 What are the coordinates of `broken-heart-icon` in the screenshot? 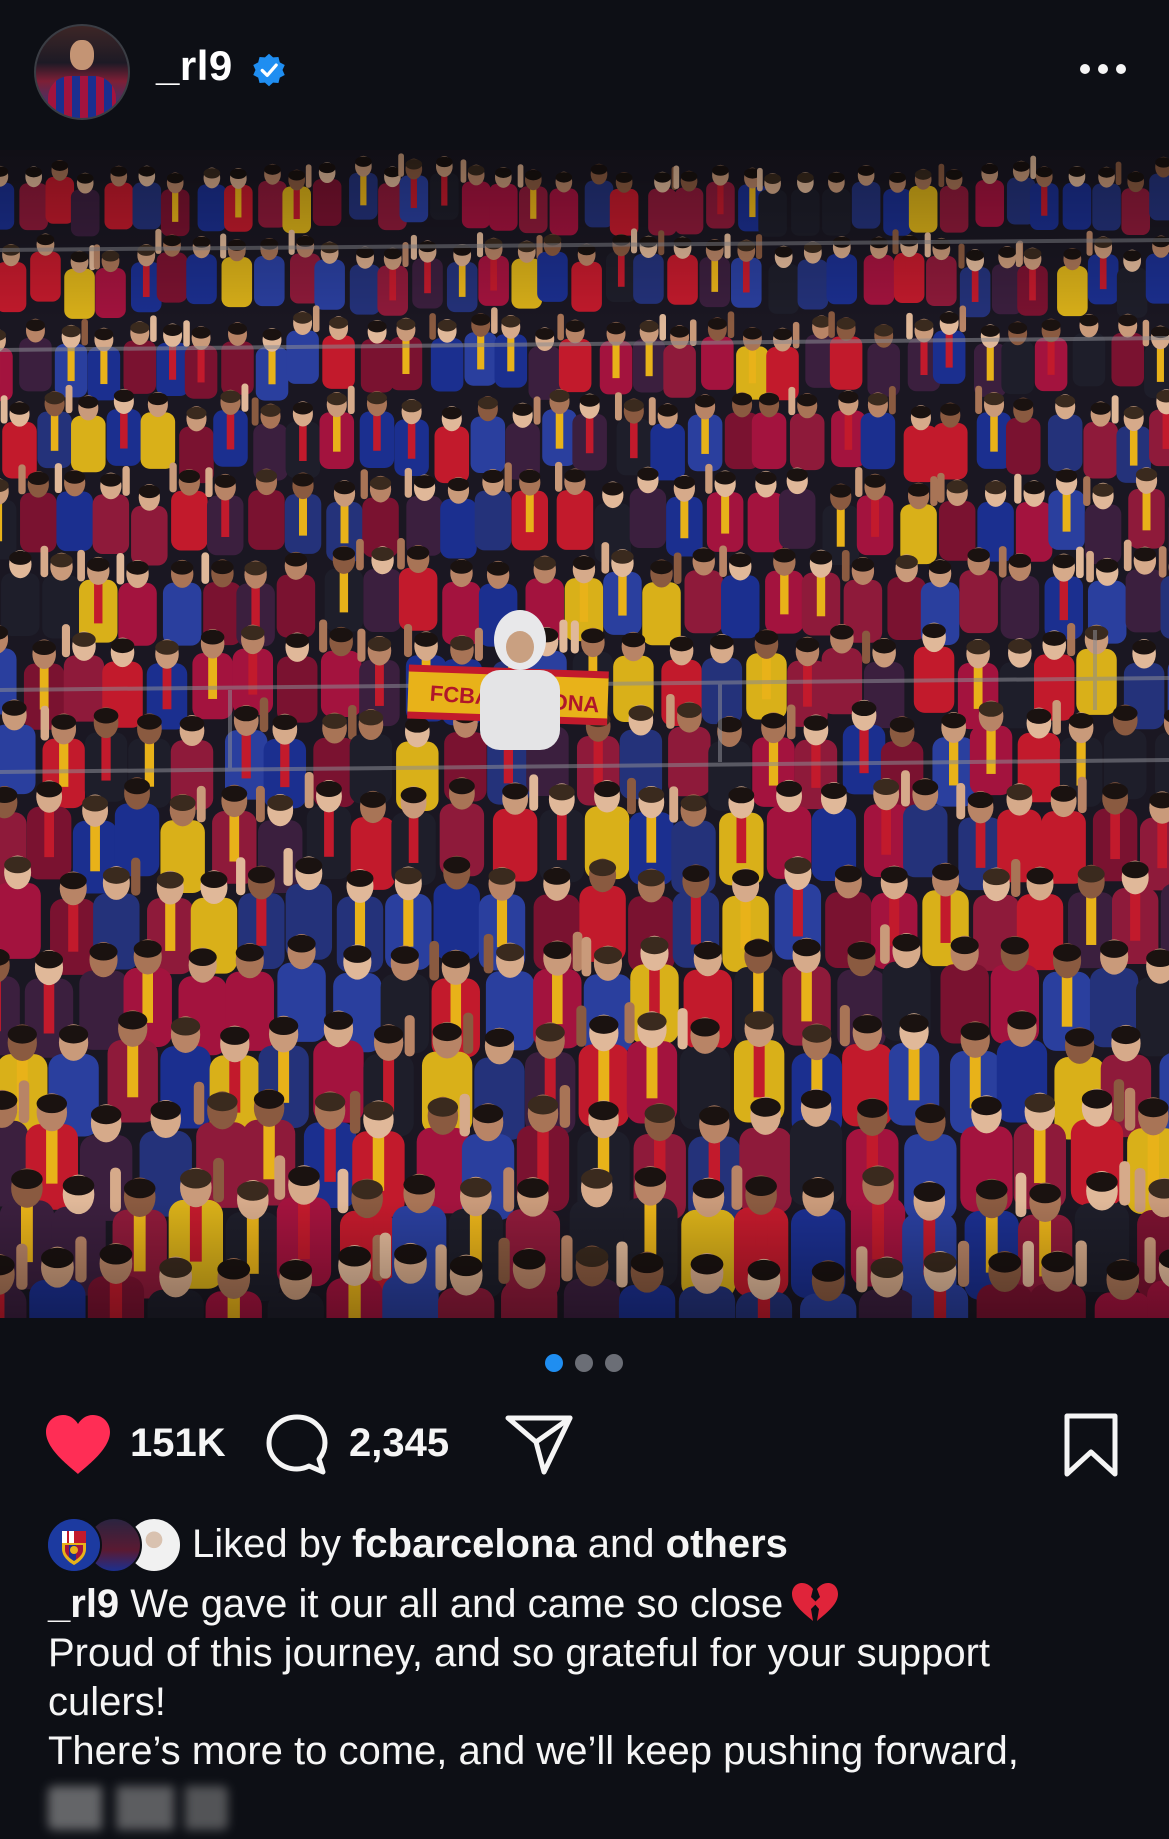 It's located at (815, 1602).